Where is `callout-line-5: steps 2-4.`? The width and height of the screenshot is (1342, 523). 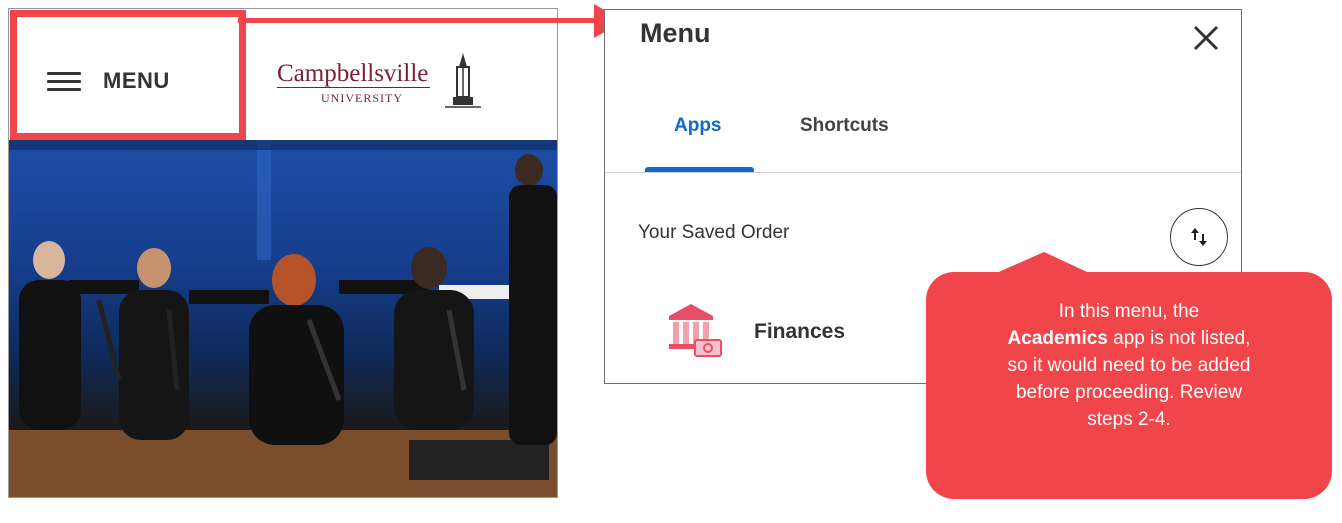 callout-line-5: steps 2-4. is located at coordinates (1129, 419).